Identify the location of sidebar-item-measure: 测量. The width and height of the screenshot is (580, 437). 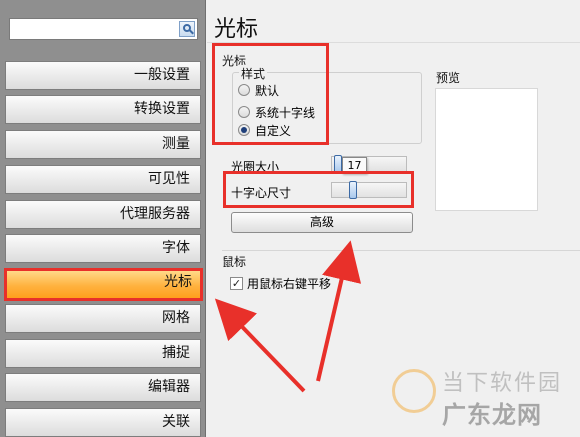
(103, 144).